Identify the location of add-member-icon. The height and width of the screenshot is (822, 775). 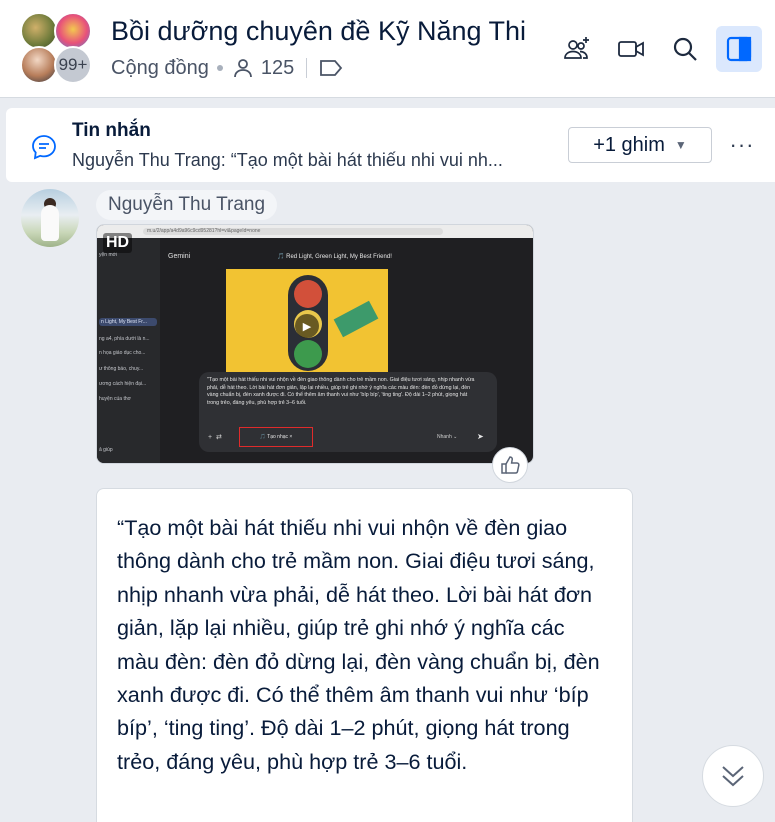
(576, 48).